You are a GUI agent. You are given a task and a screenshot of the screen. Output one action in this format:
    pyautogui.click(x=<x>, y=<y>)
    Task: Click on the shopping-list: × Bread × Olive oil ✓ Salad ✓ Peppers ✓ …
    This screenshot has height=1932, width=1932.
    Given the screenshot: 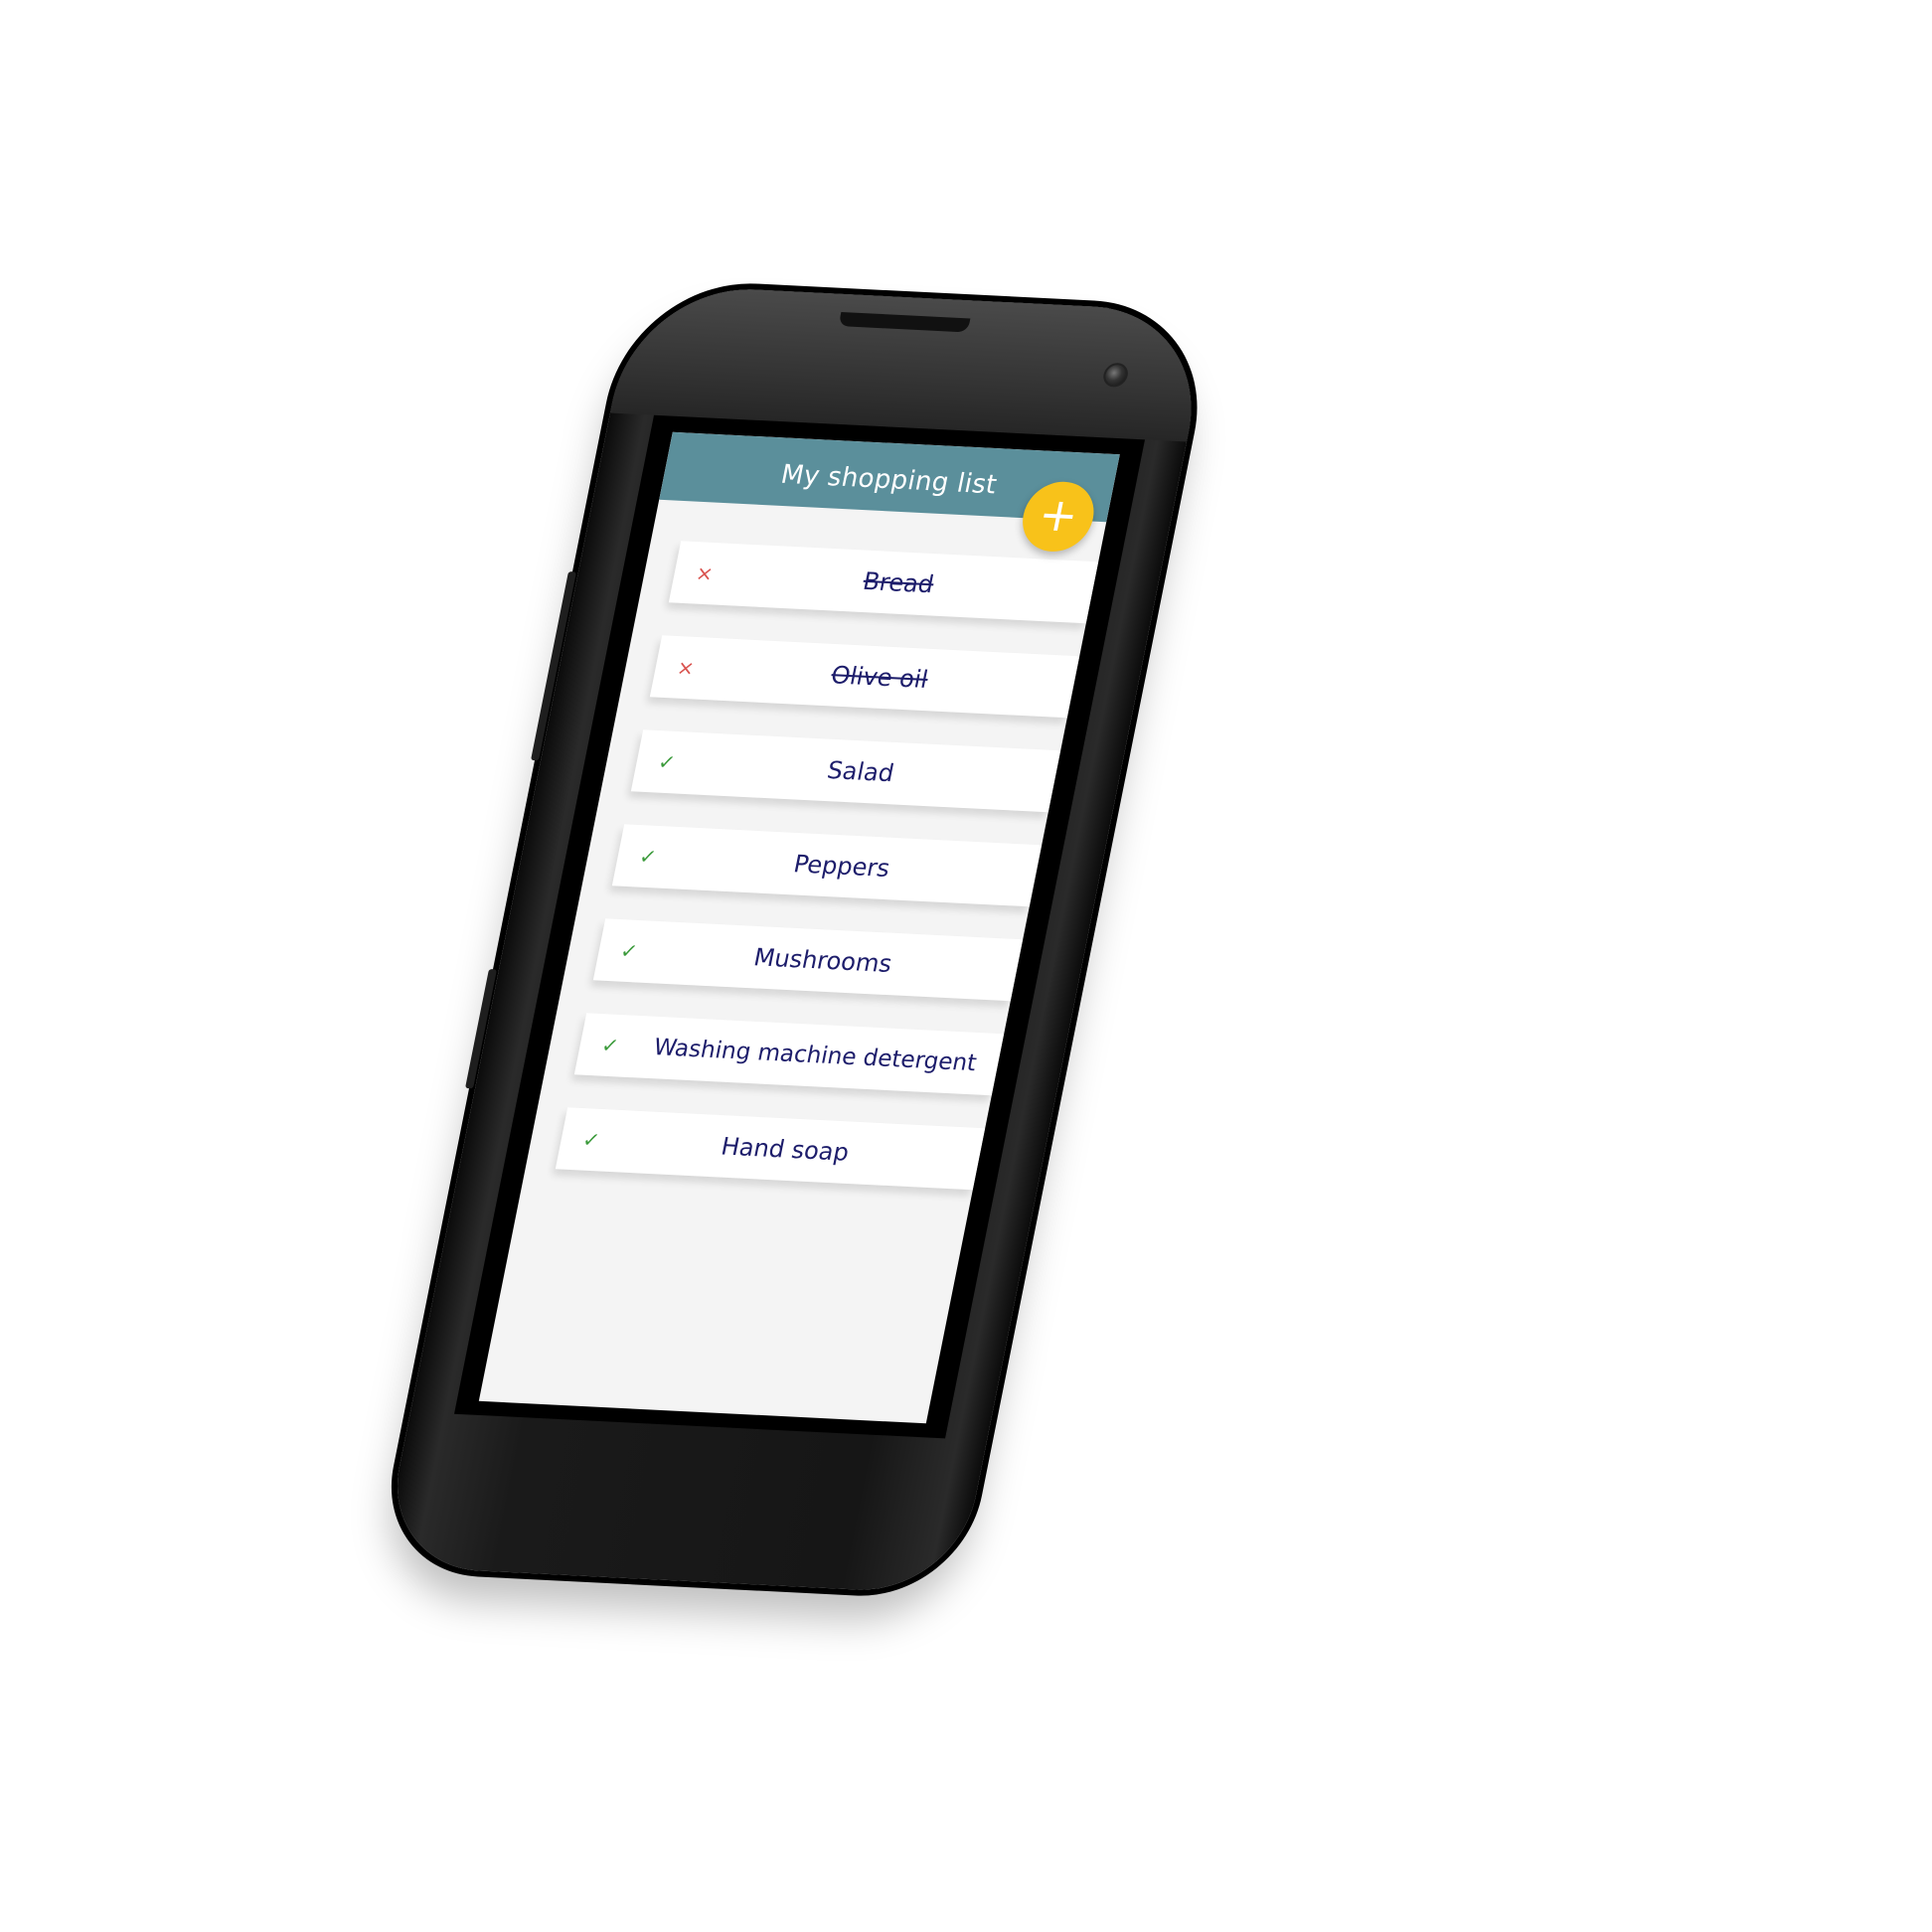 What is the action you would take?
    pyautogui.click(x=824, y=881)
    